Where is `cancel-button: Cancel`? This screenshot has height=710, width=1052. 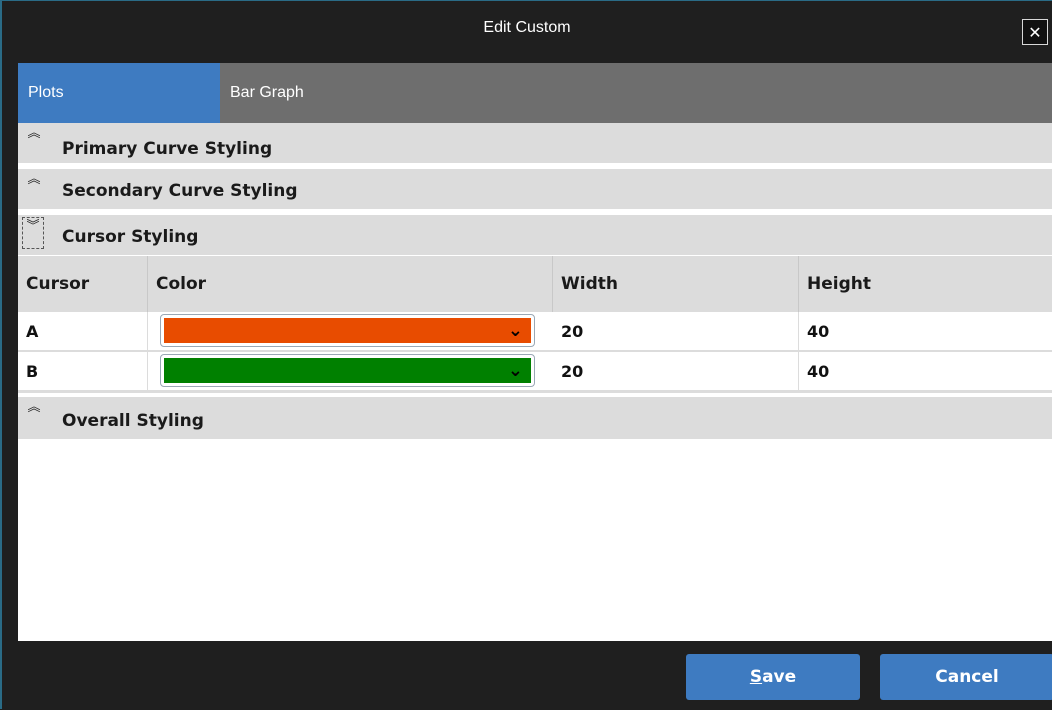
cancel-button: Cancel is located at coordinates (966, 677).